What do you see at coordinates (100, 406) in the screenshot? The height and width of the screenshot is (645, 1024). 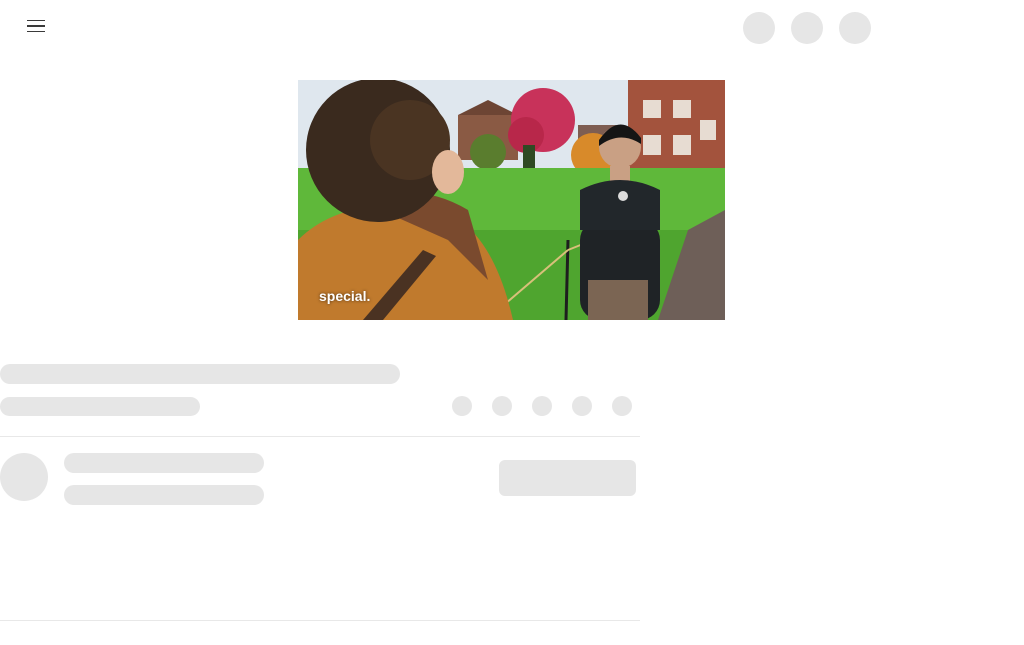 I see `meta-placeholder` at bounding box center [100, 406].